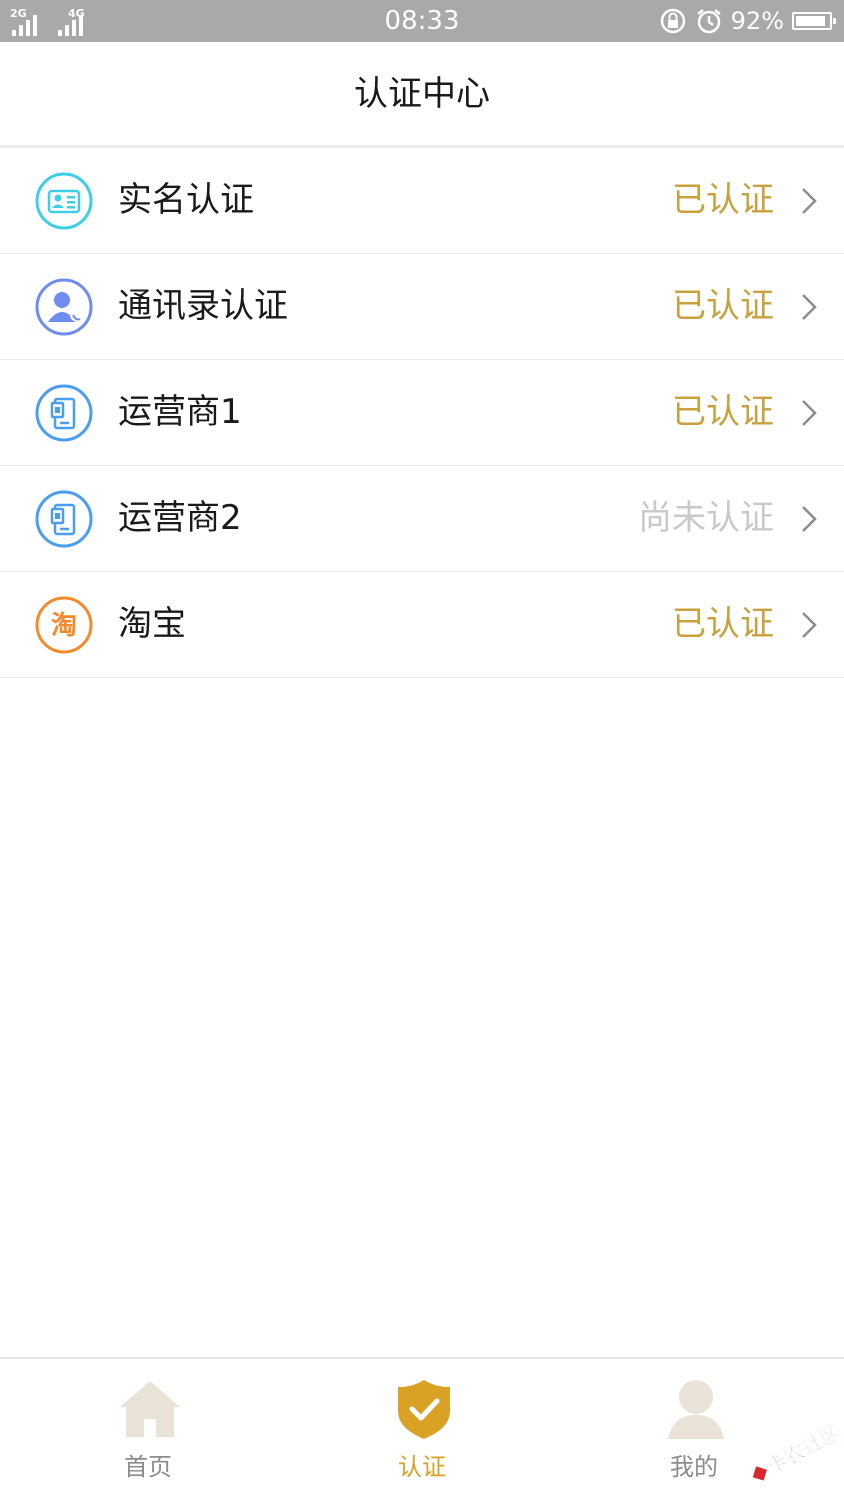 The height and width of the screenshot is (1502, 844). What do you see at coordinates (422, 21) in the screenshot?
I see `status-bar: 2G 4G 08:33 92%` at bounding box center [422, 21].